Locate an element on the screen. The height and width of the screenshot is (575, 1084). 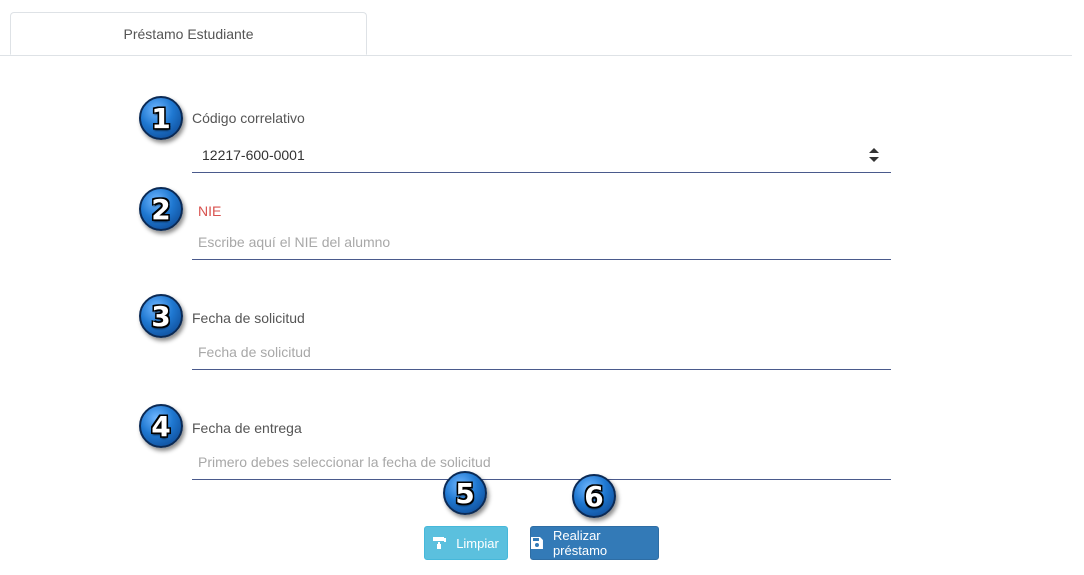
clear-button-label: Limpiar is located at coordinates (477, 543).